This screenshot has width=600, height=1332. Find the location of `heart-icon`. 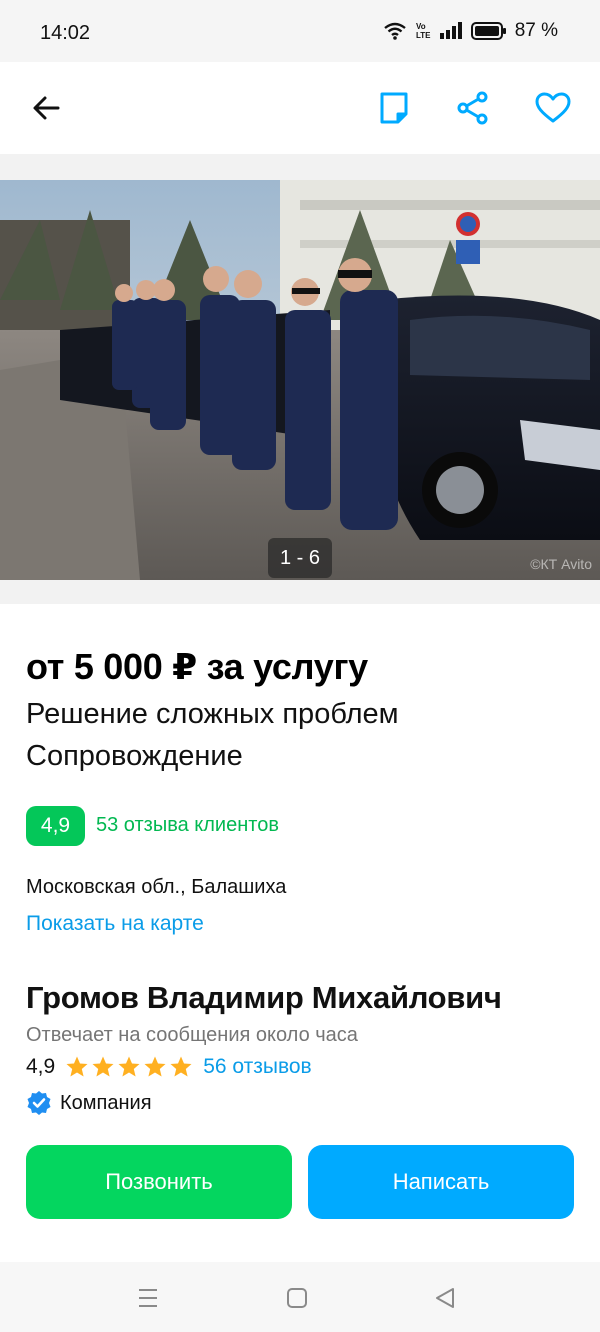

heart-icon is located at coordinates (553, 107).